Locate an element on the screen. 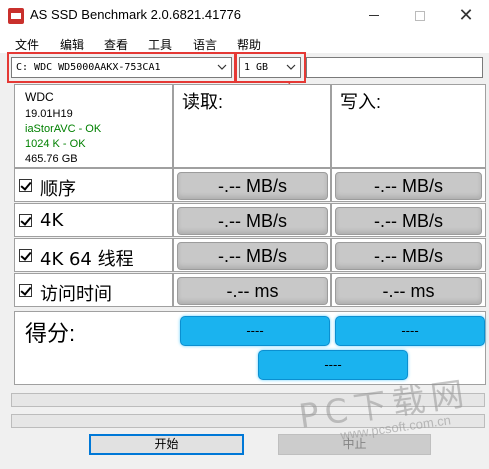 Image resolution: width=489 pixels, height=469 pixels. minimize-button is located at coordinates (374, 15).